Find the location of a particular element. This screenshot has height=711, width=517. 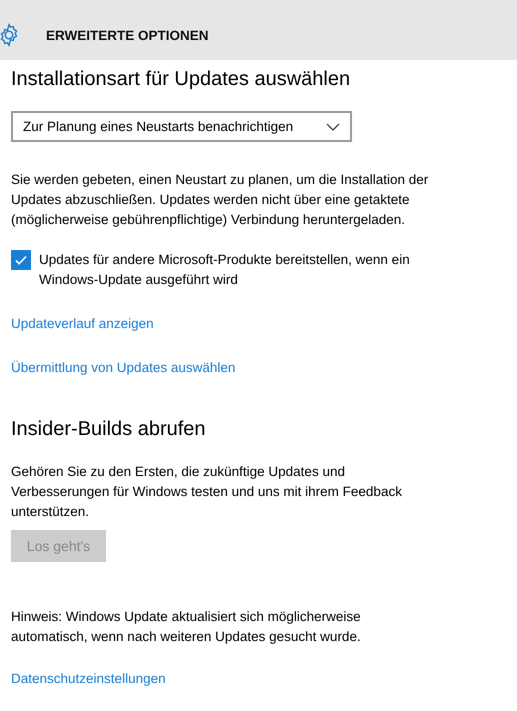

checkbox-label: Updates für andere Microsoft-Produkte bereitstellen, wenn ein Windows-Update ausgeführt wird is located at coordinates (225, 270).